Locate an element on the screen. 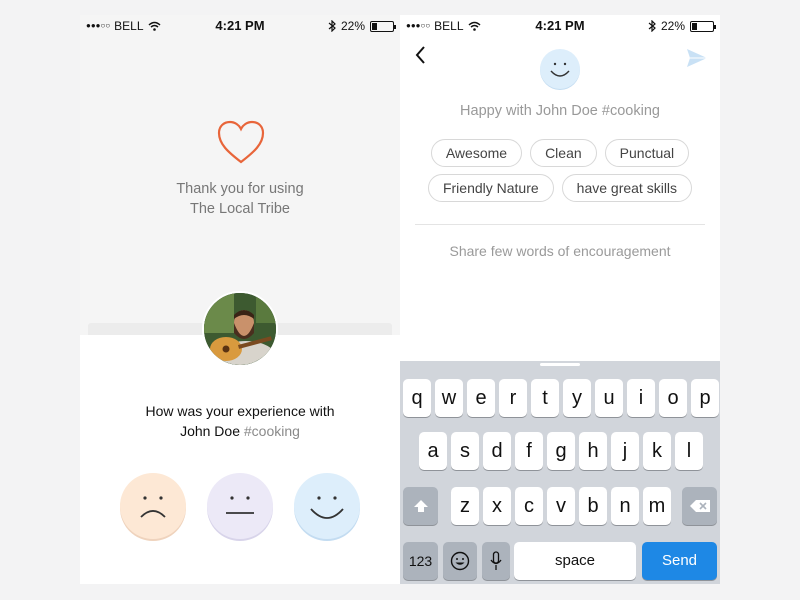  backspace-icon is located at coordinates (699, 506).